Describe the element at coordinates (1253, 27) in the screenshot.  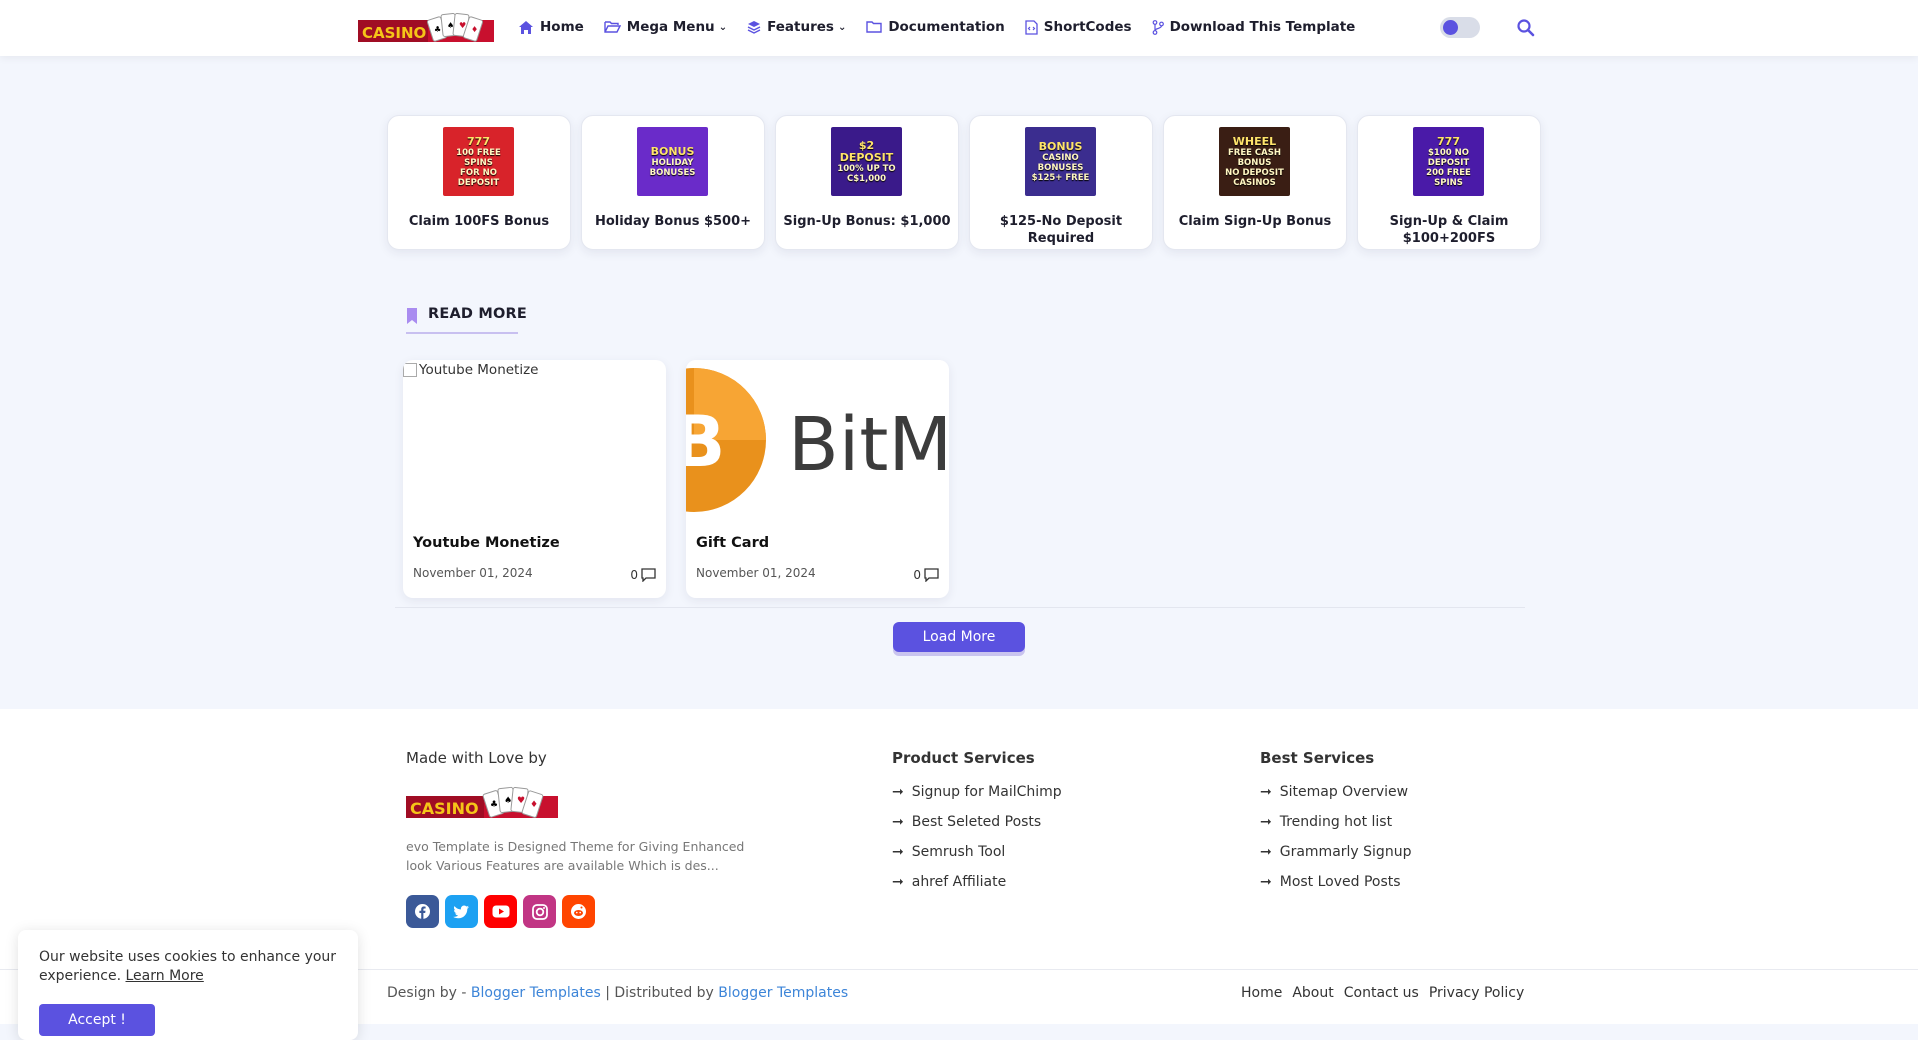
I see `nav-download-template: Download This Template` at that location.